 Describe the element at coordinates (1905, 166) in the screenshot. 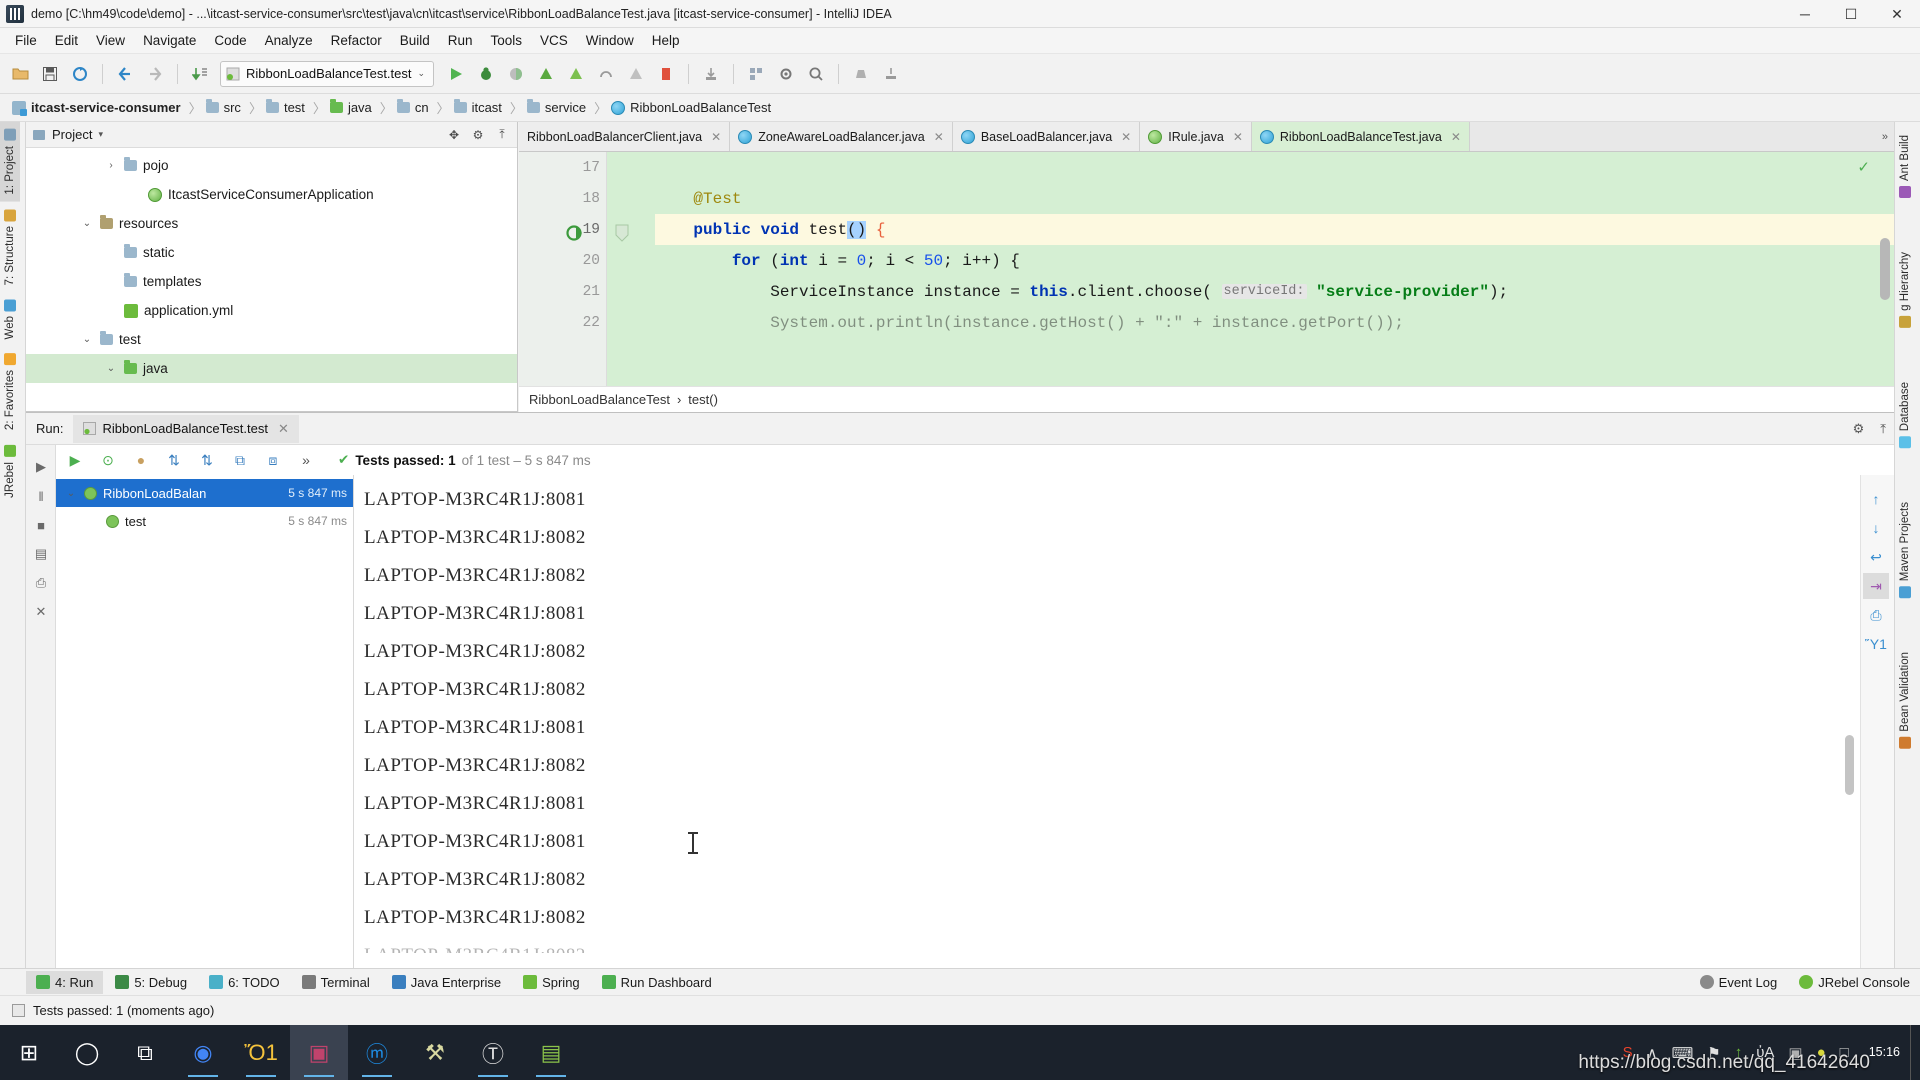

I see `tool-tab-antbuild: Ant Build` at that location.